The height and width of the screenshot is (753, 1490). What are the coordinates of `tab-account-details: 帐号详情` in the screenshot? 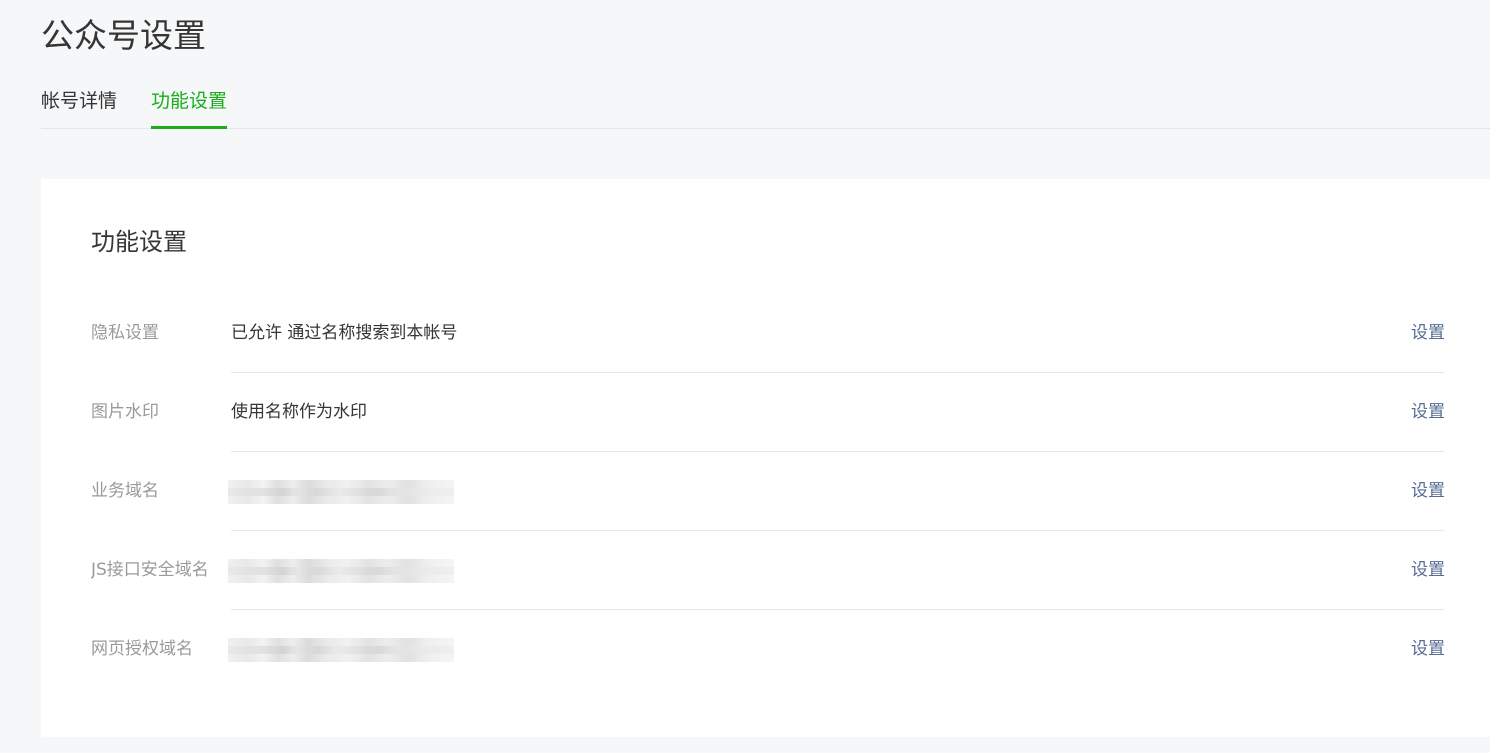 It's located at (79, 106).